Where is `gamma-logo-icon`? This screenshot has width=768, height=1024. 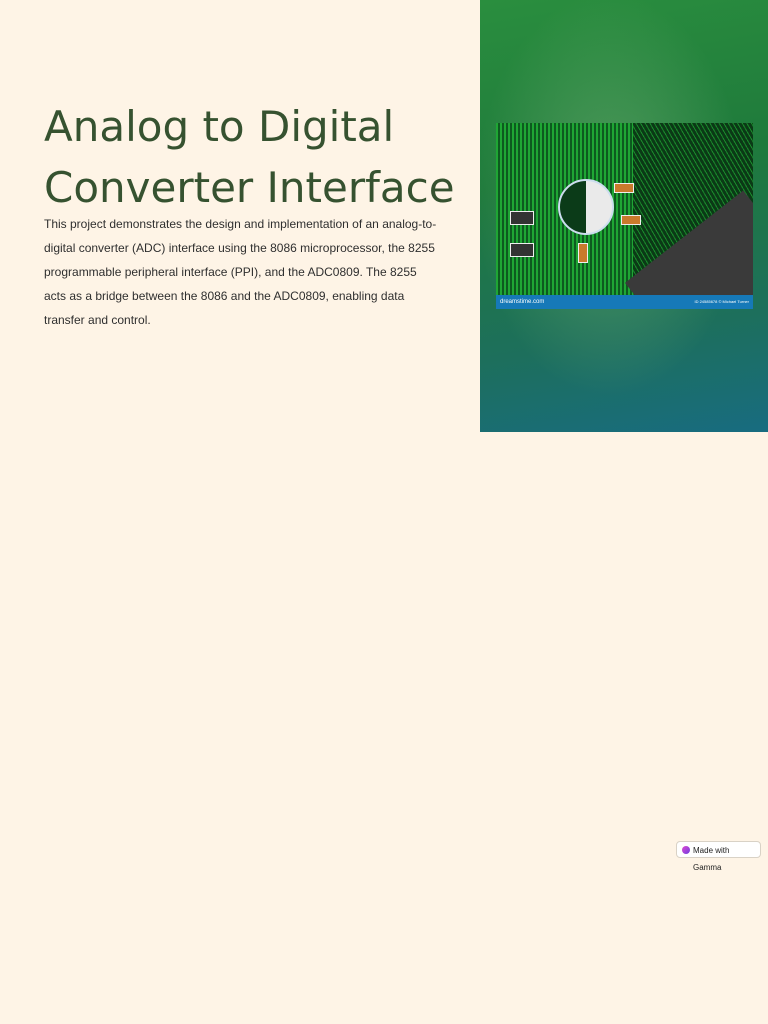
gamma-logo-icon is located at coordinates (686, 850).